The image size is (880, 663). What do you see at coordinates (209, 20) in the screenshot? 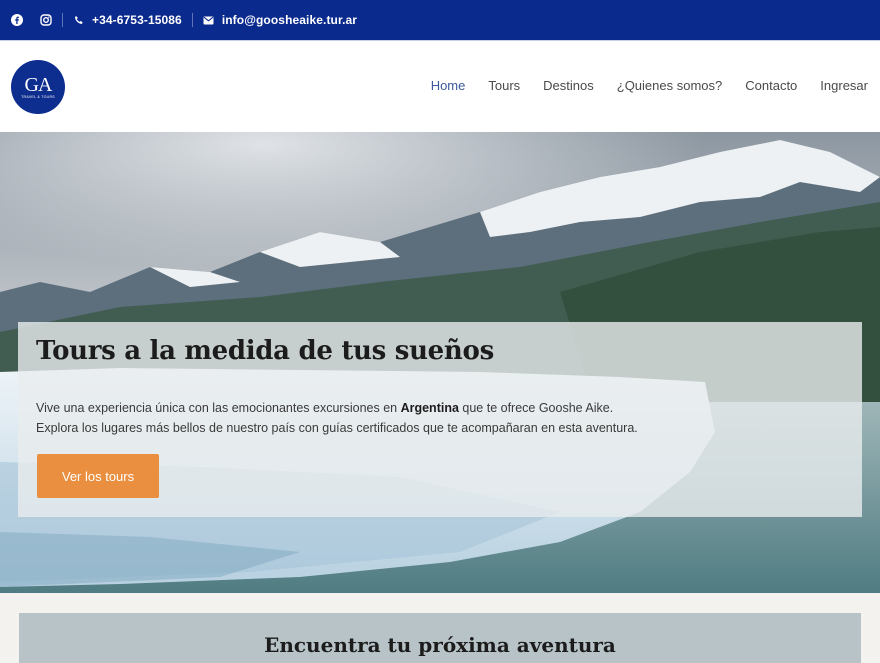
I see `mail-icon` at bounding box center [209, 20].